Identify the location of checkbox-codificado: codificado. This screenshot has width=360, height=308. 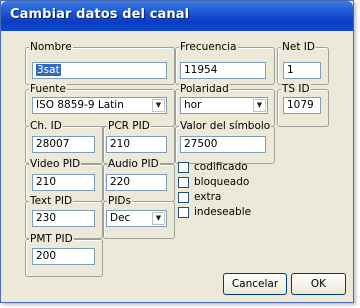
(213, 167).